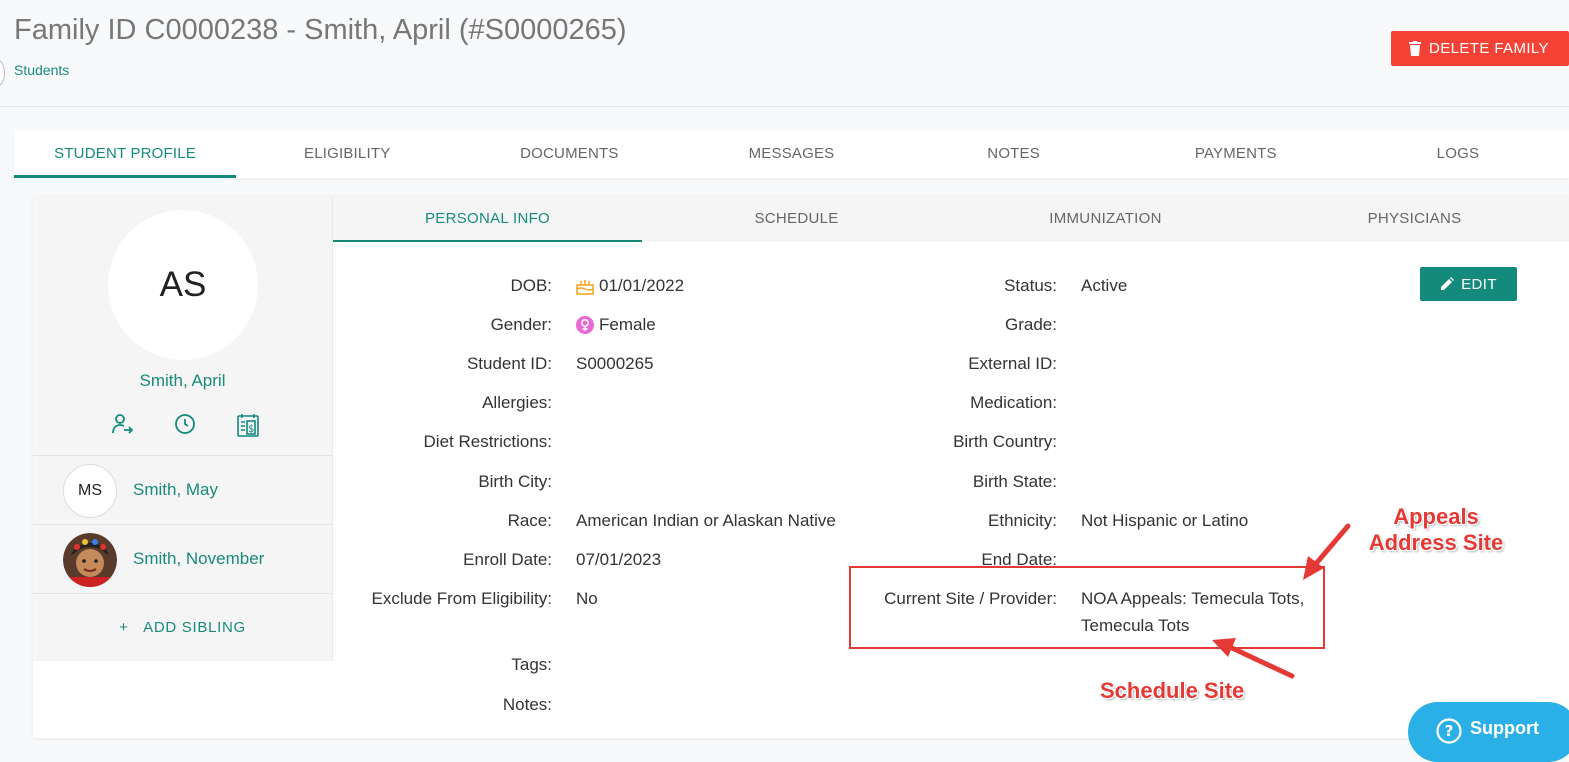 Image resolution: width=1569 pixels, height=762 pixels. What do you see at coordinates (1013, 402) in the screenshot?
I see `medication-label: Medication:` at bounding box center [1013, 402].